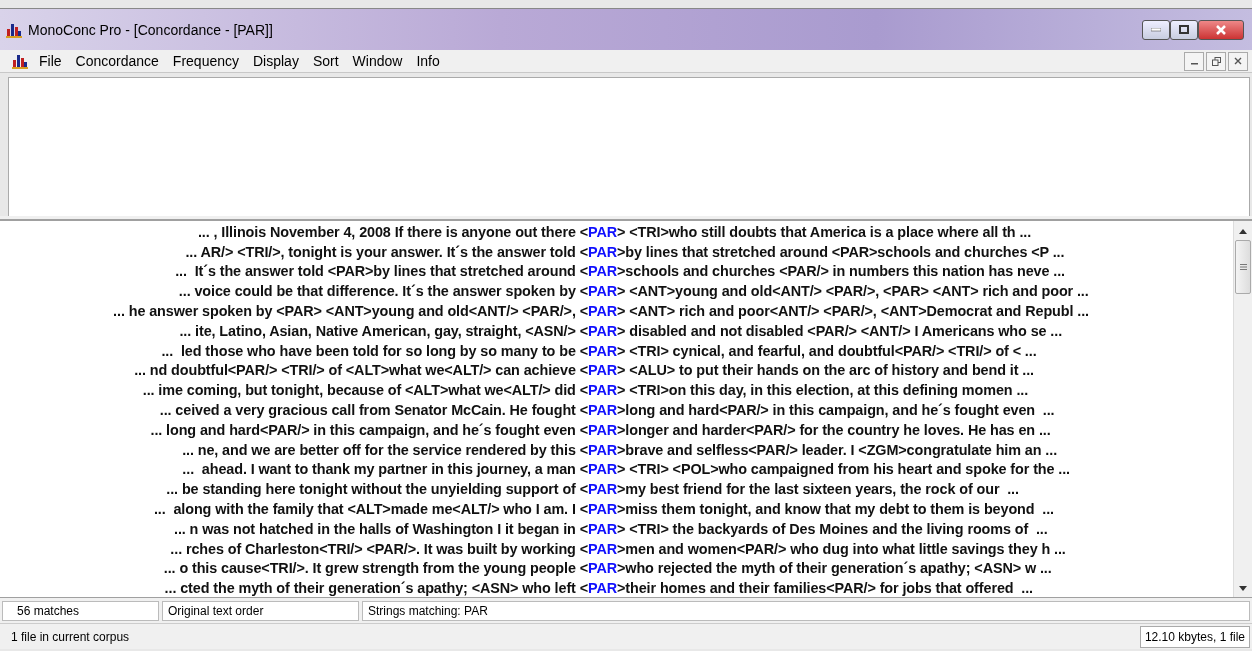  I want to click on left-context: ... voice could be that difference. It´s the answer spoken by <, so click(383, 291).